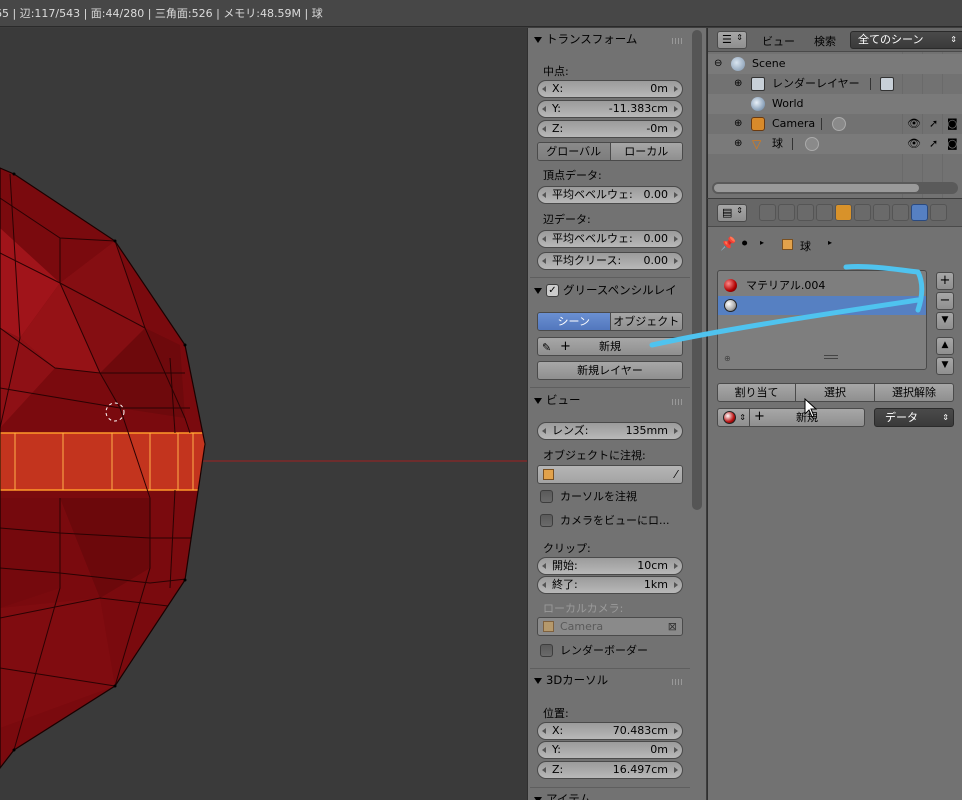  I want to click on outliner-hscrollbar, so click(835, 188).